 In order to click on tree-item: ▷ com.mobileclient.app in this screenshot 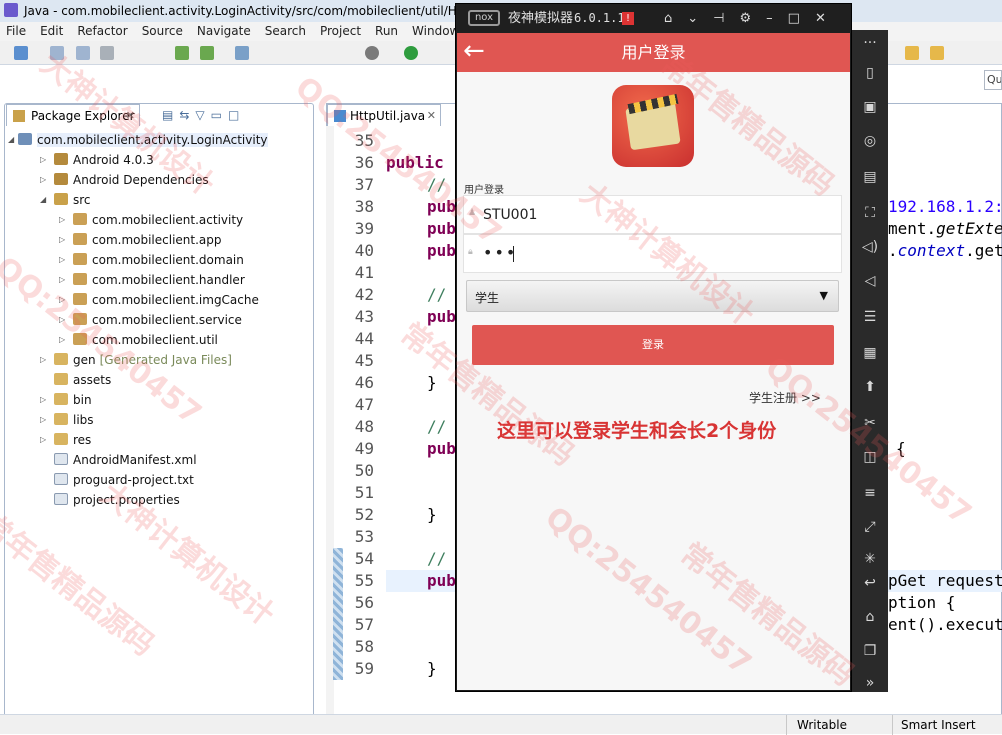, I will do `click(140, 240)`.